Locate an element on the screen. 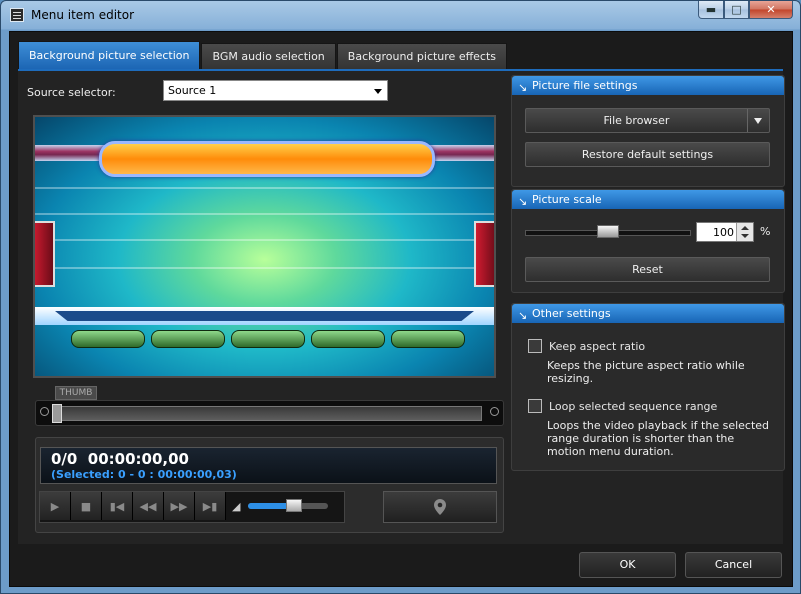 The image size is (801, 594). reset-button: Reset is located at coordinates (647, 269).